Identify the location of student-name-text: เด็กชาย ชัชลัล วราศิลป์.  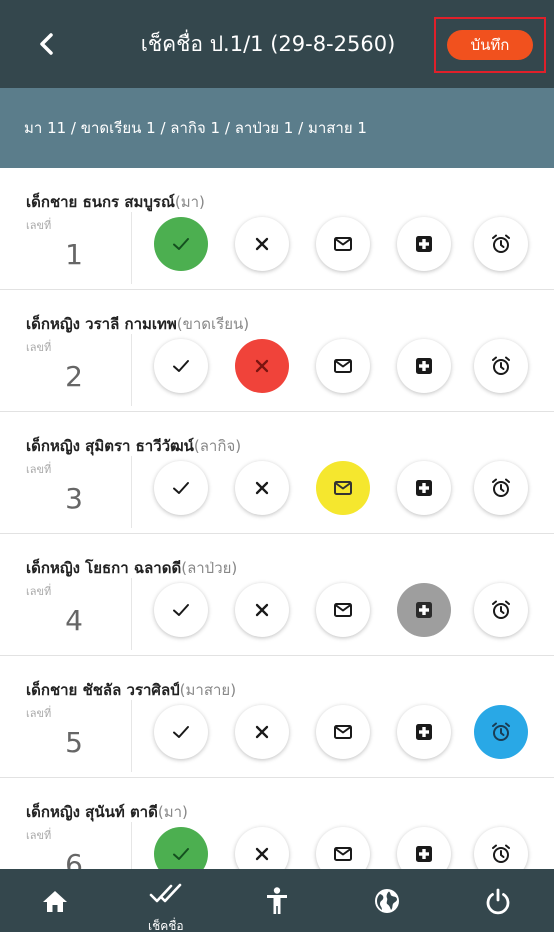
(103, 690).